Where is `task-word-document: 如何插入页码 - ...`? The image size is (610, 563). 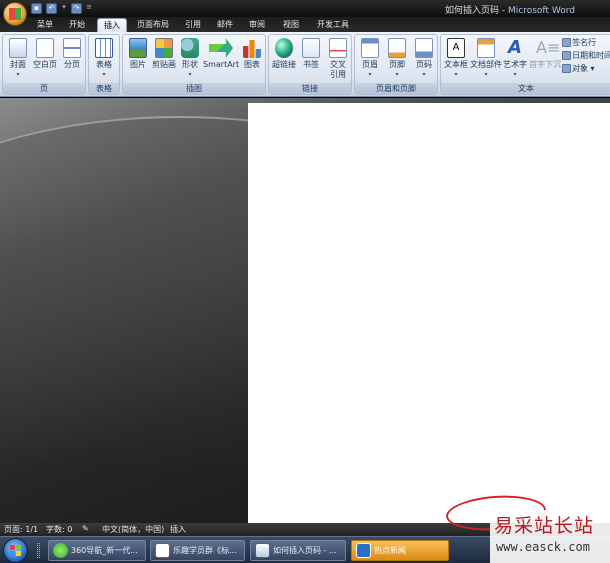 task-word-document: 如何插入页码 - ... is located at coordinates (298, 550).